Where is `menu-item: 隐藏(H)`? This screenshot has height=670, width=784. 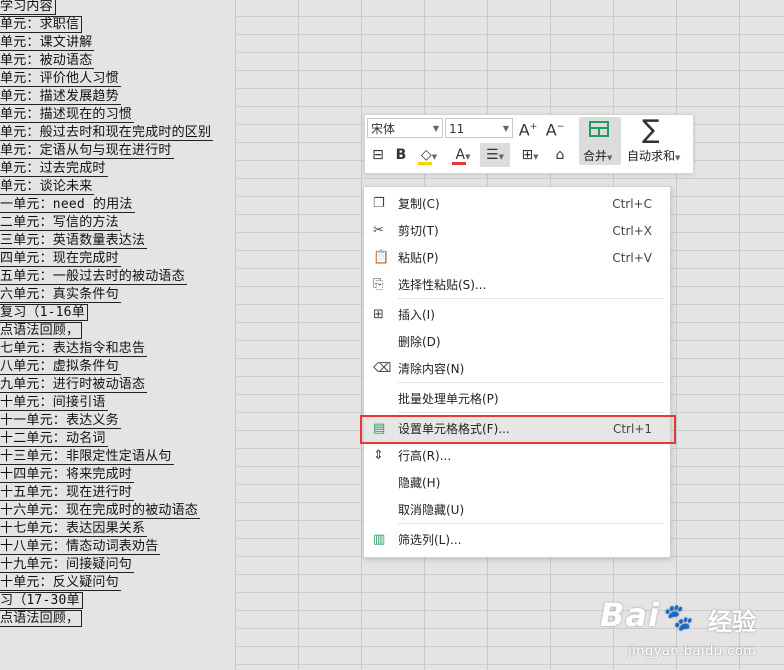
menu-item: 隐藏(H) is located at coordinates (517, 483).